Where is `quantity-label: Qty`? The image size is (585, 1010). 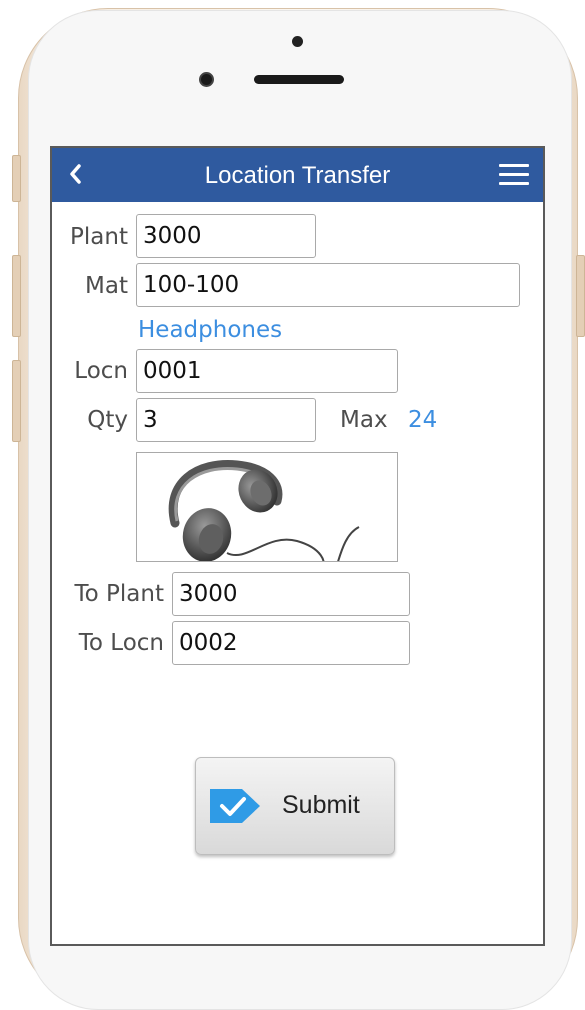 quantity-label: Qty is located at coordinates (107, 420).